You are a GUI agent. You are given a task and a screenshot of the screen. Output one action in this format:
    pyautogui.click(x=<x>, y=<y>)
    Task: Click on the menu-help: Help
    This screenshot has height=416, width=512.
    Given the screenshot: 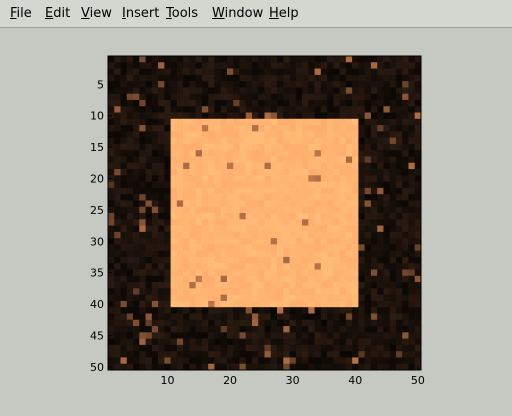 What is the action you would take?
    pyautogui.click(x=284, y=14)
    